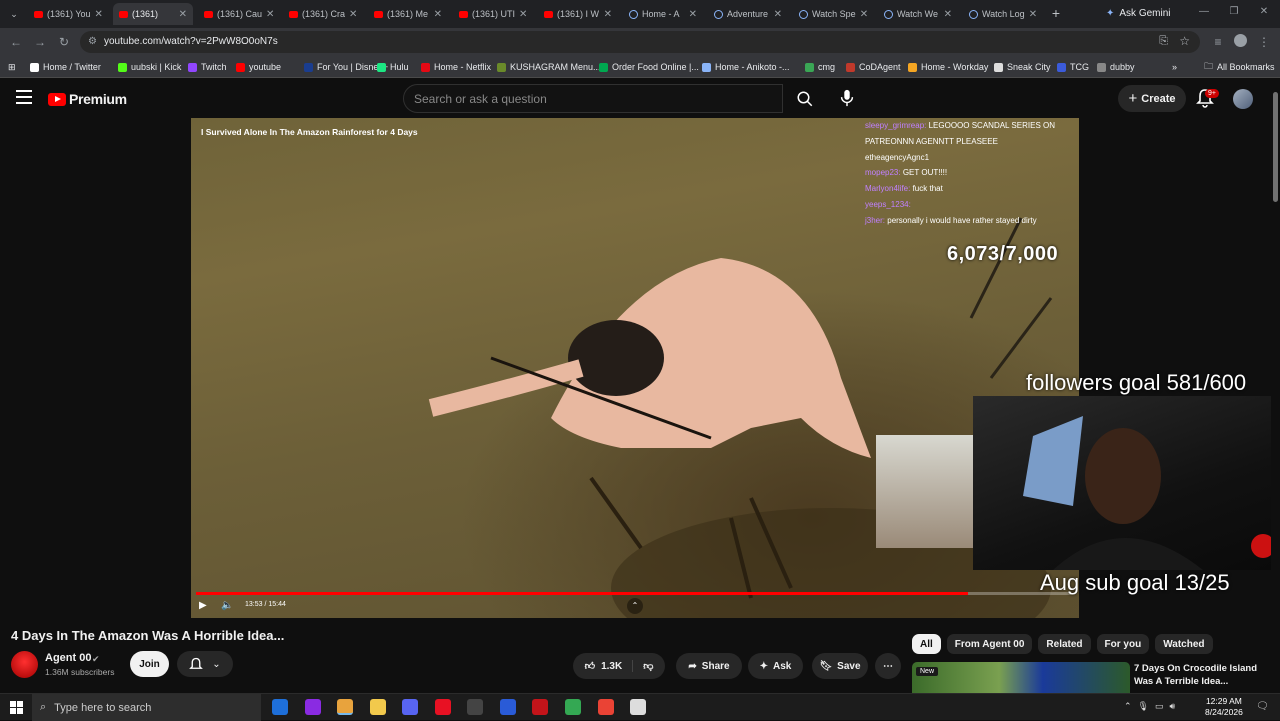  I want to click on ask-button: ✦ Ask, so click(775, 666).